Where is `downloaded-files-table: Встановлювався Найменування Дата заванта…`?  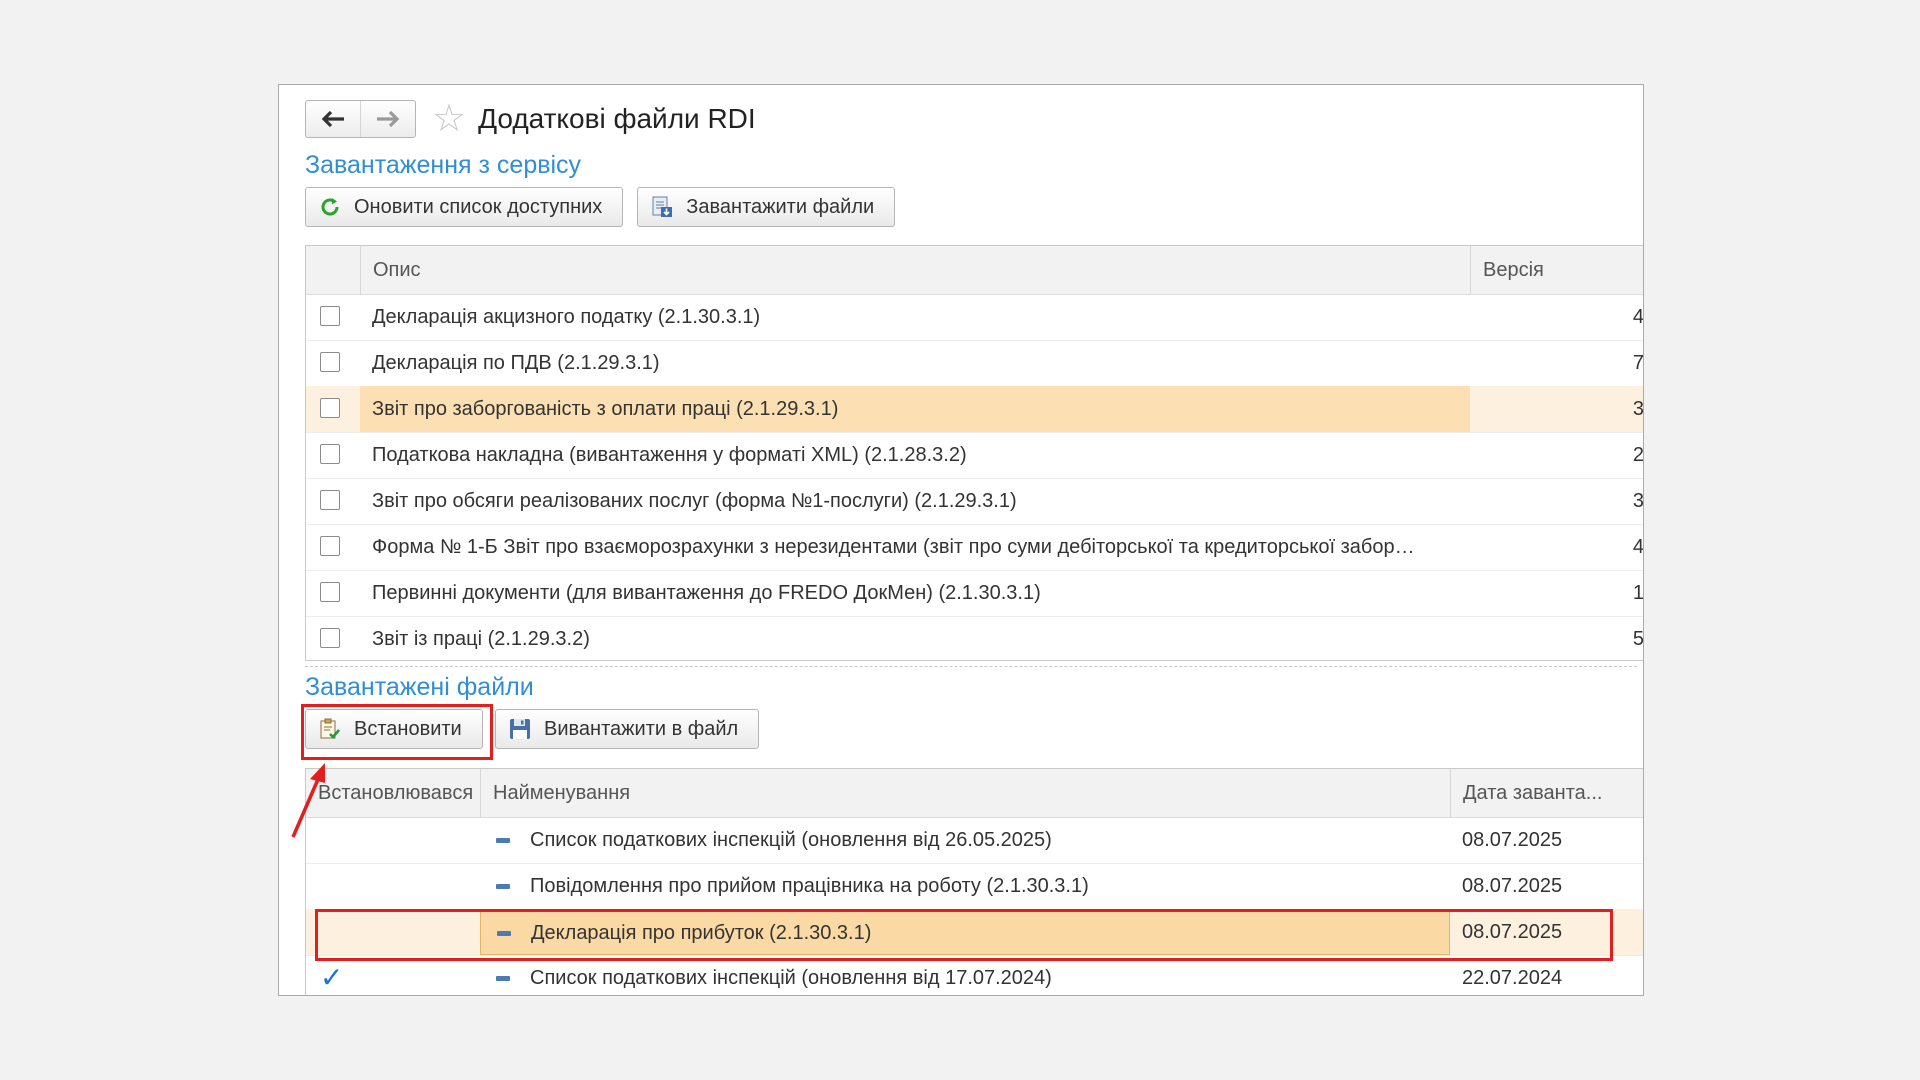
downloaded-files-table: Встановлювався Найменування Дата заванта… is located at coordinates (974, 881).